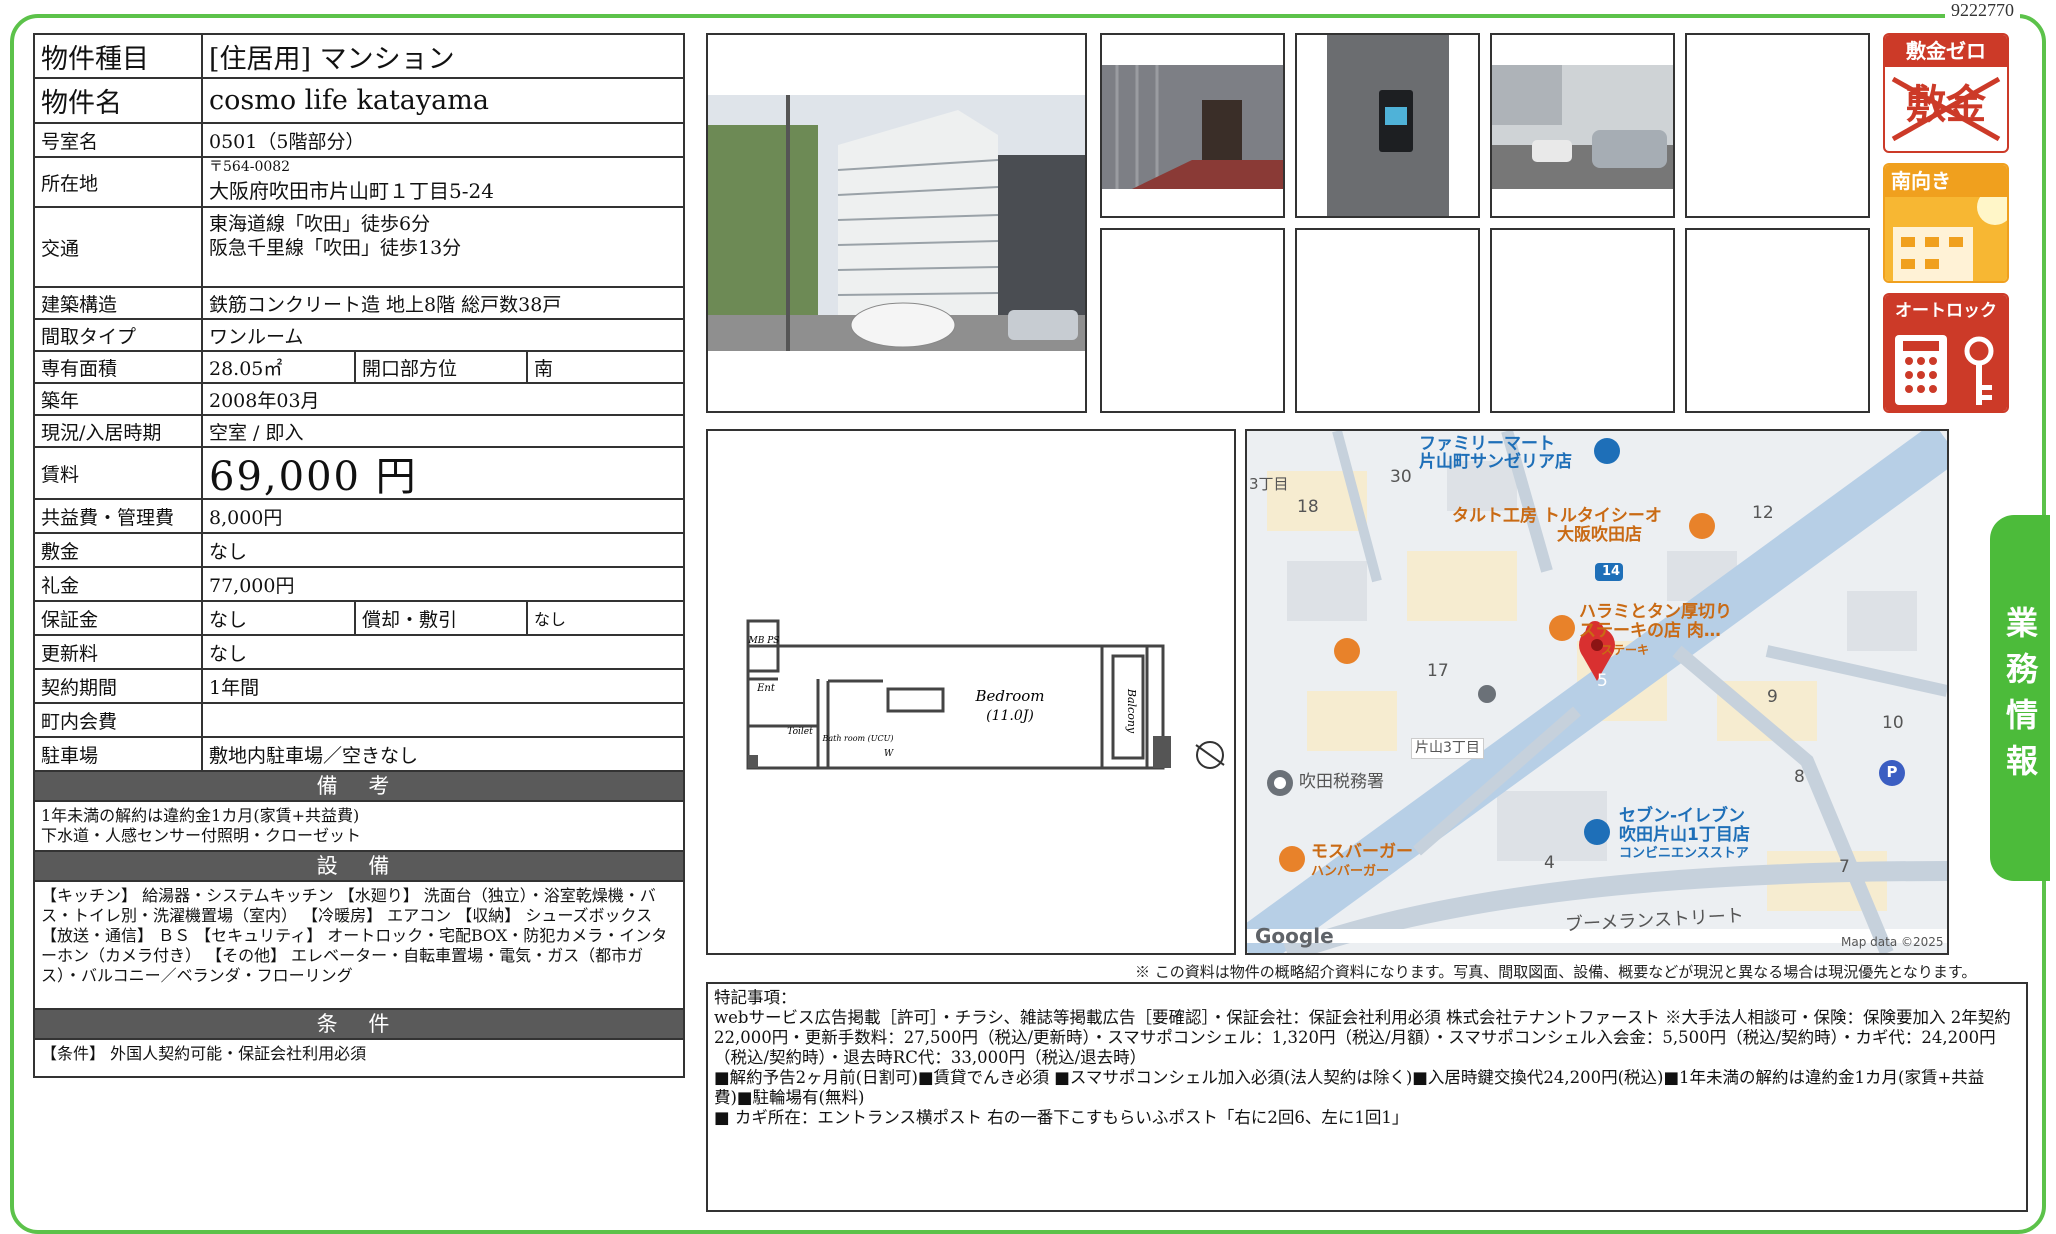  I want to click on area-value: 28.05㎡, so click(279, 367).